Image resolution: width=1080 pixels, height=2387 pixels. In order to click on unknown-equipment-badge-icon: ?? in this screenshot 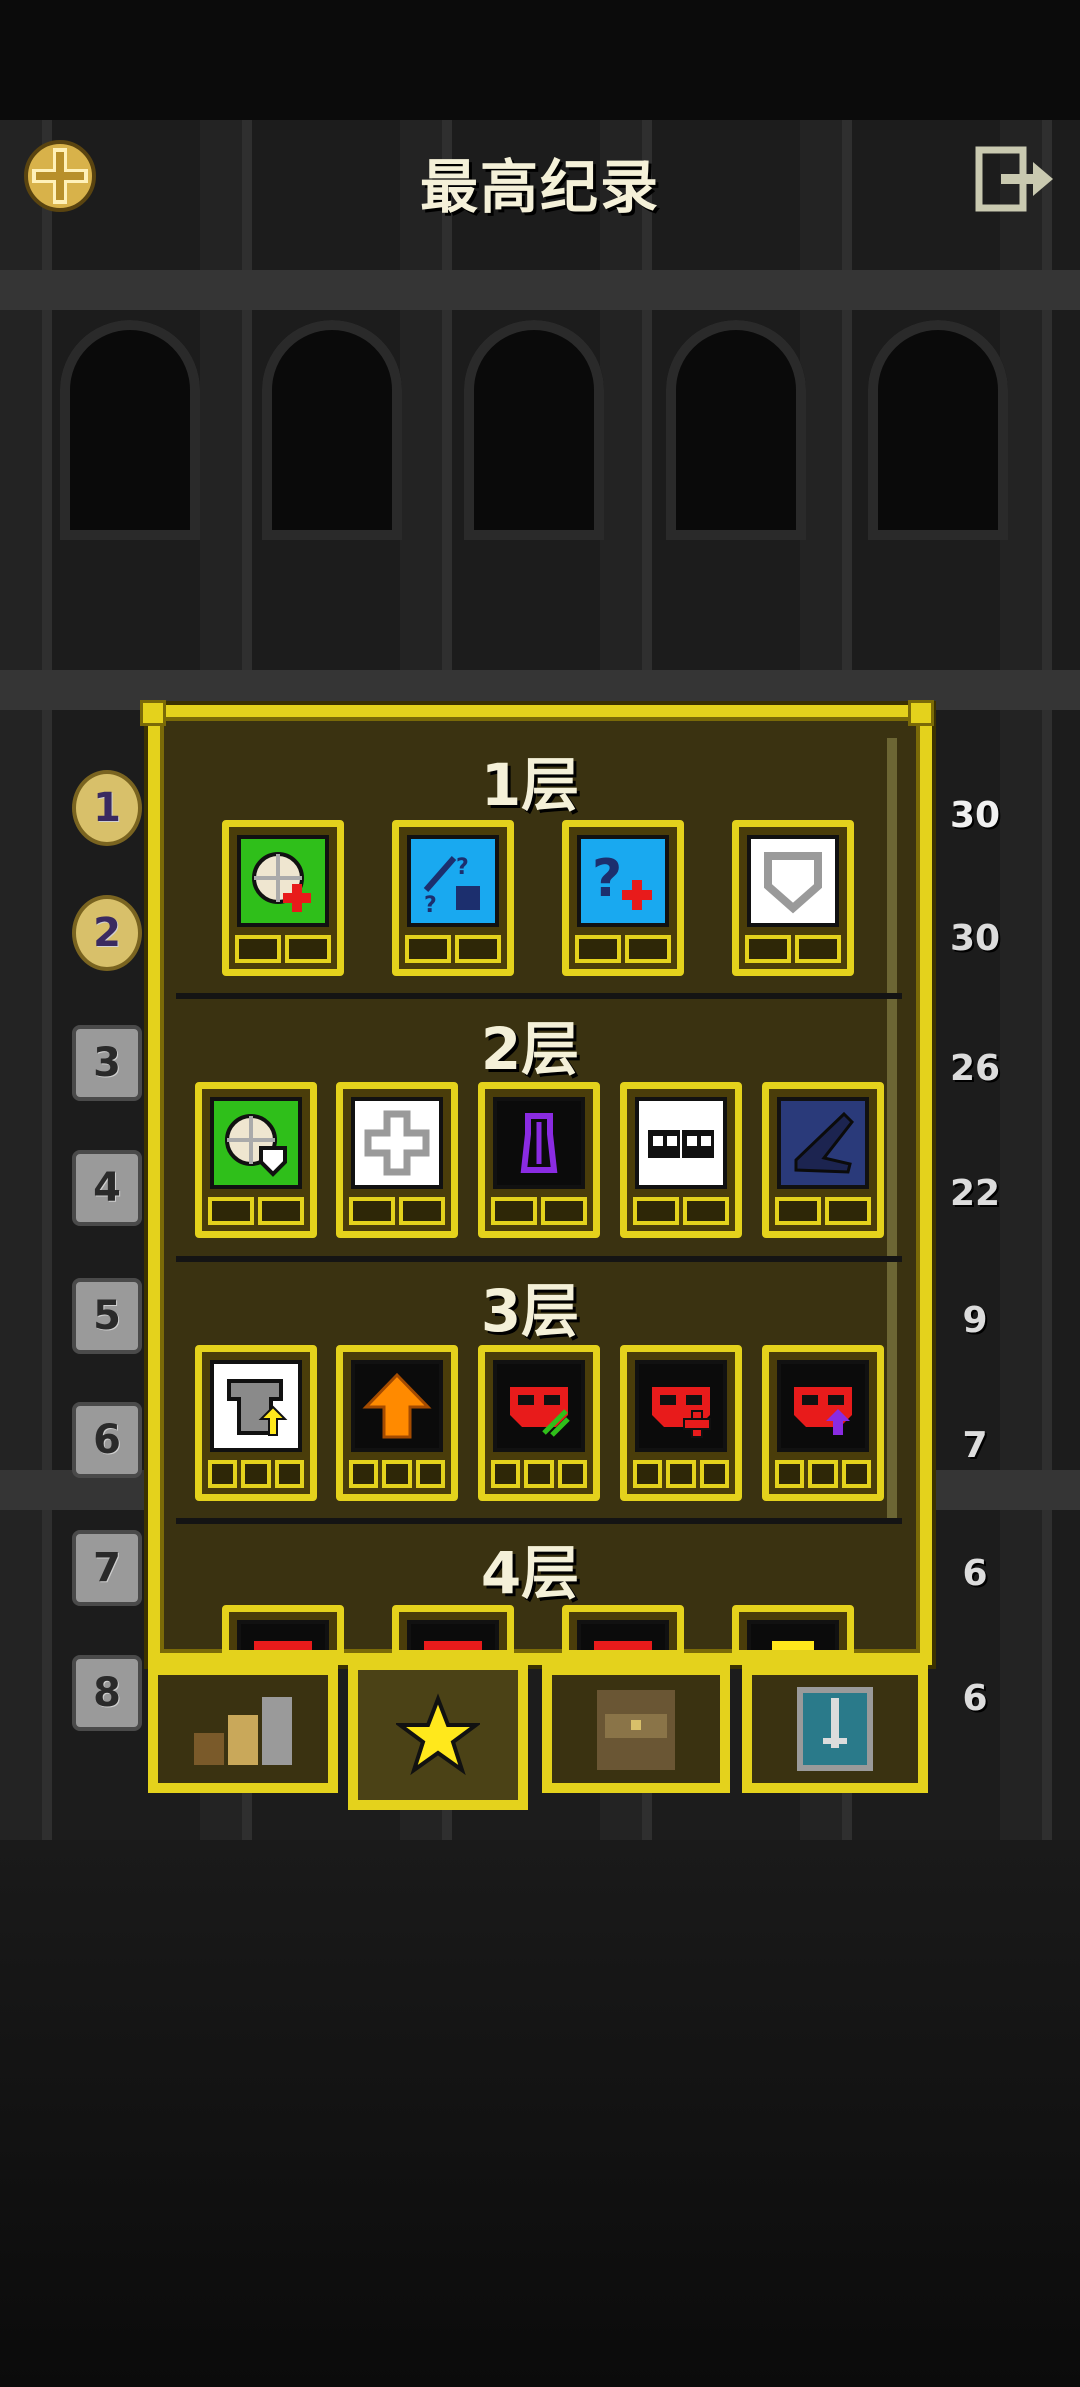, I will do `click(453, 881)`.